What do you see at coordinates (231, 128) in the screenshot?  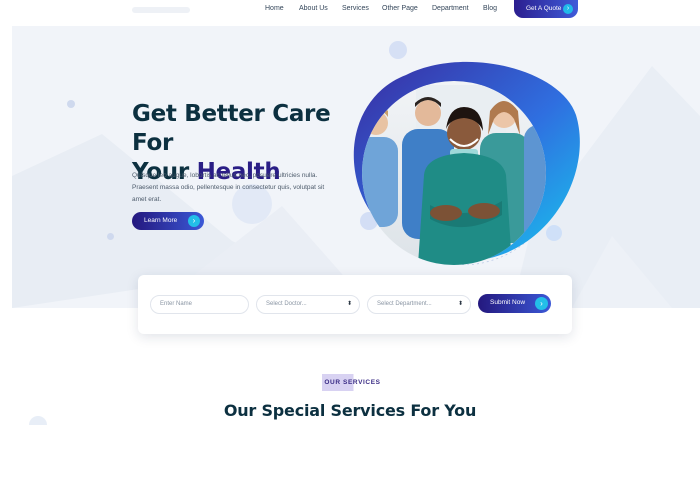 I see `hero-title-line1: Get Better Care For` at bounding box center [231, 128].